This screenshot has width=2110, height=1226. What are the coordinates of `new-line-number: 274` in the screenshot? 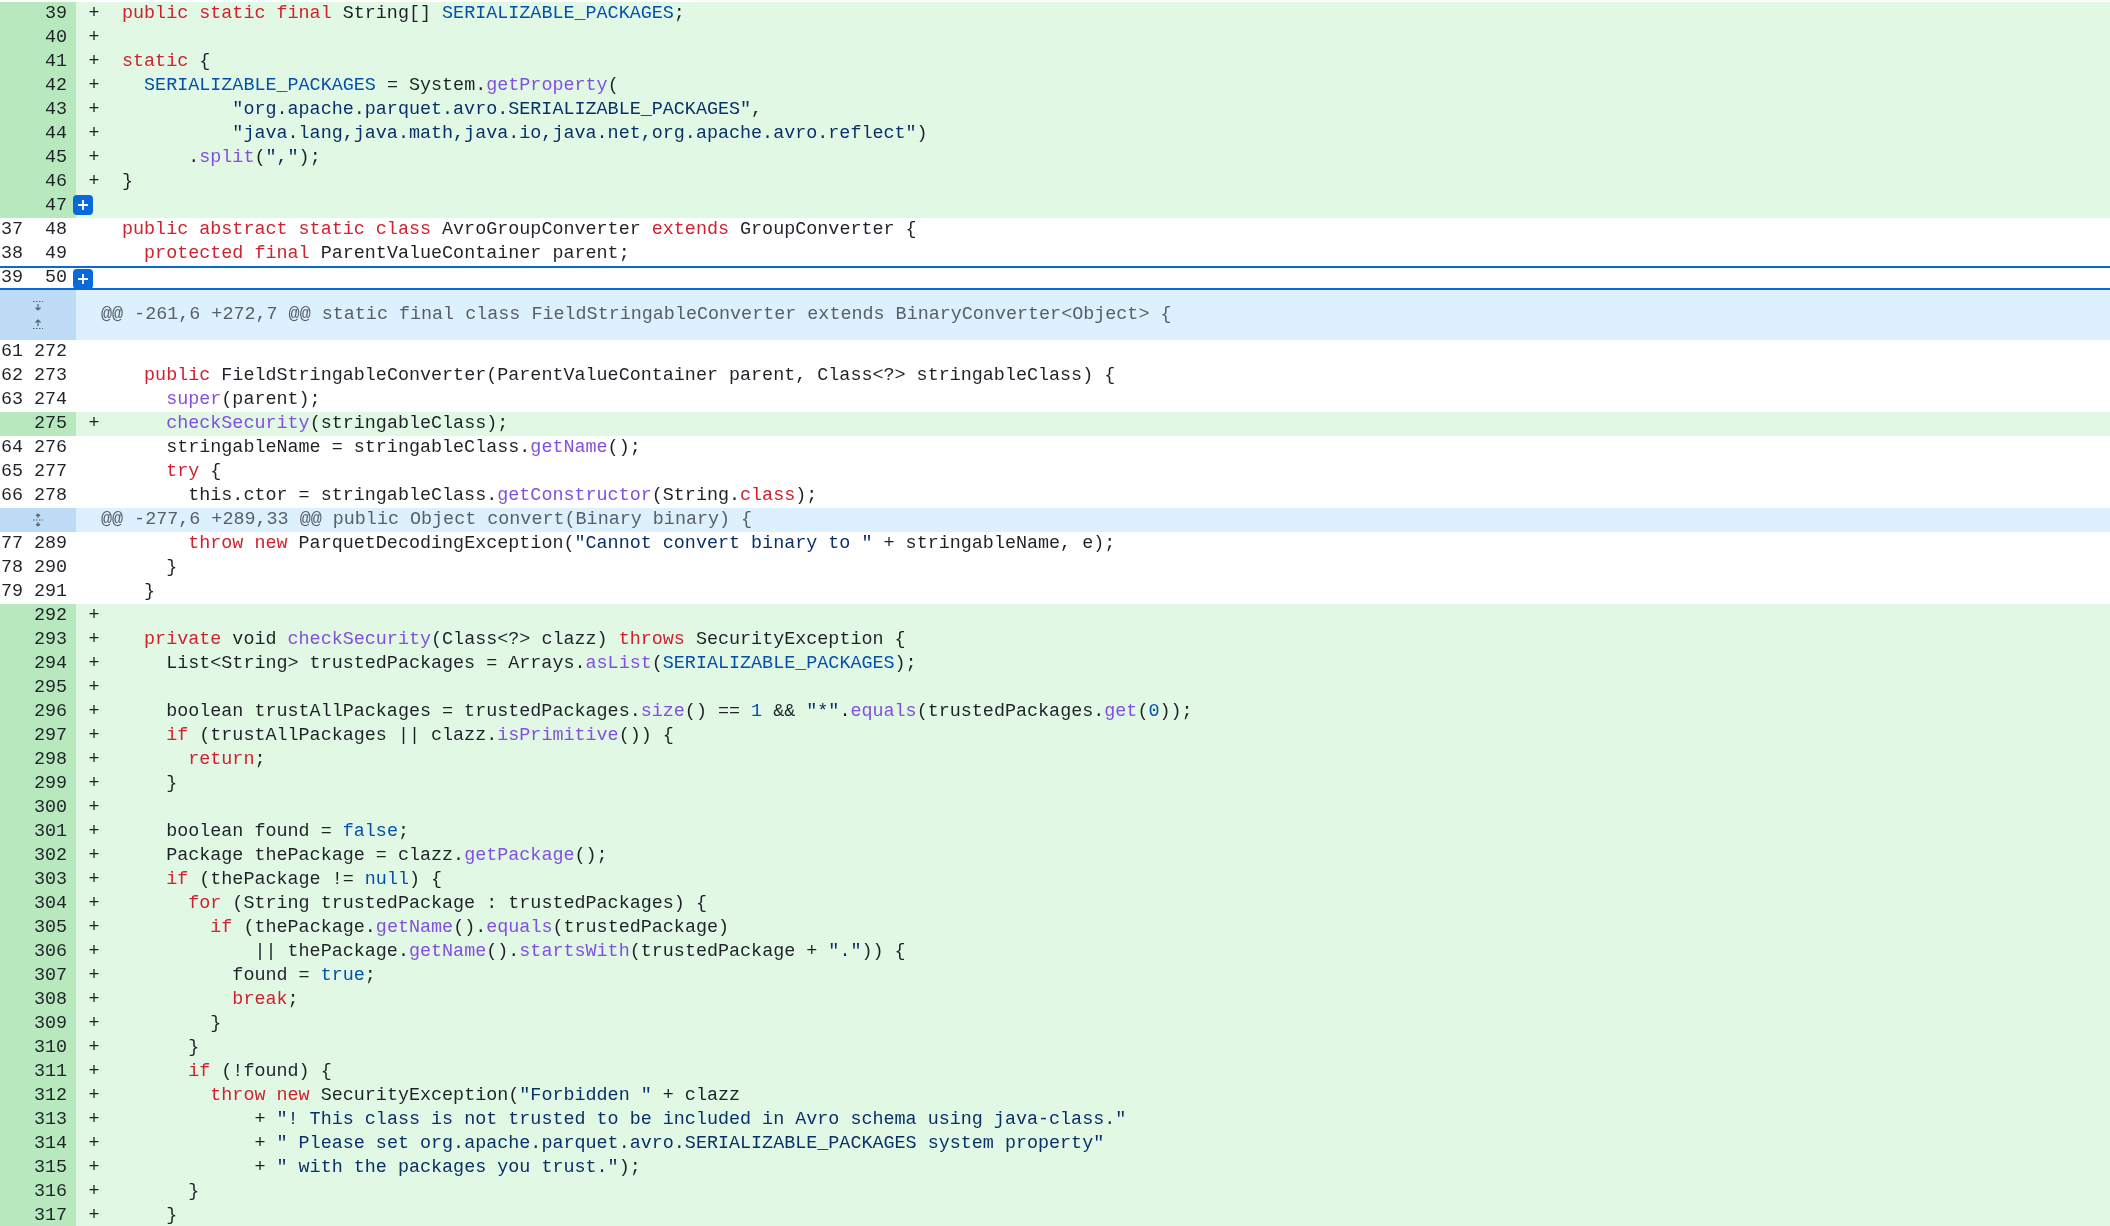 It's located at (50, 399).